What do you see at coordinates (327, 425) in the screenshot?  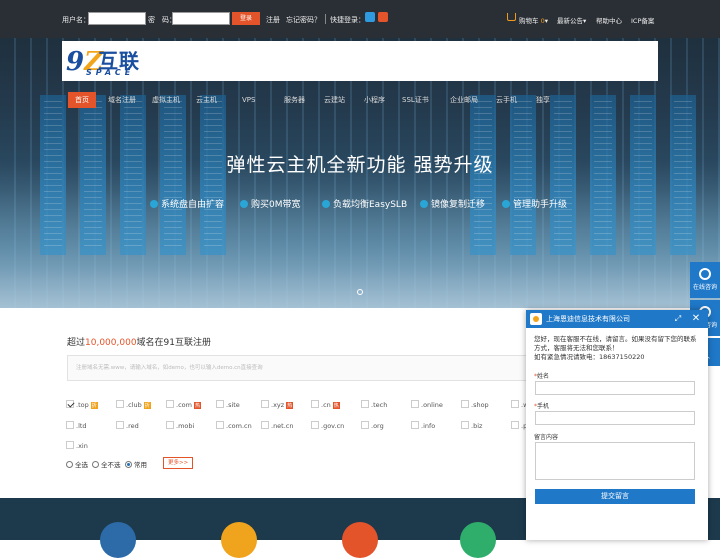 I see `tld-option-govcn: .gov.cn` at bounding box center [327, 425].